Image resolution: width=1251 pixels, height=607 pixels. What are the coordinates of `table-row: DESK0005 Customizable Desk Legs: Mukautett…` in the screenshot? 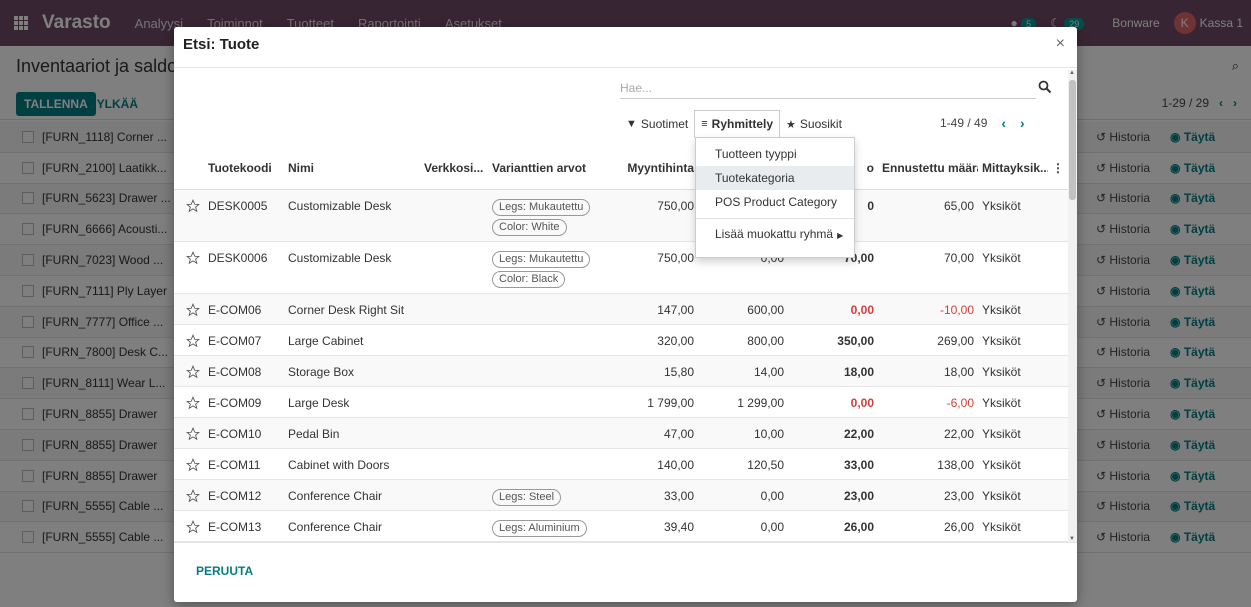 It's located at (621, 215).